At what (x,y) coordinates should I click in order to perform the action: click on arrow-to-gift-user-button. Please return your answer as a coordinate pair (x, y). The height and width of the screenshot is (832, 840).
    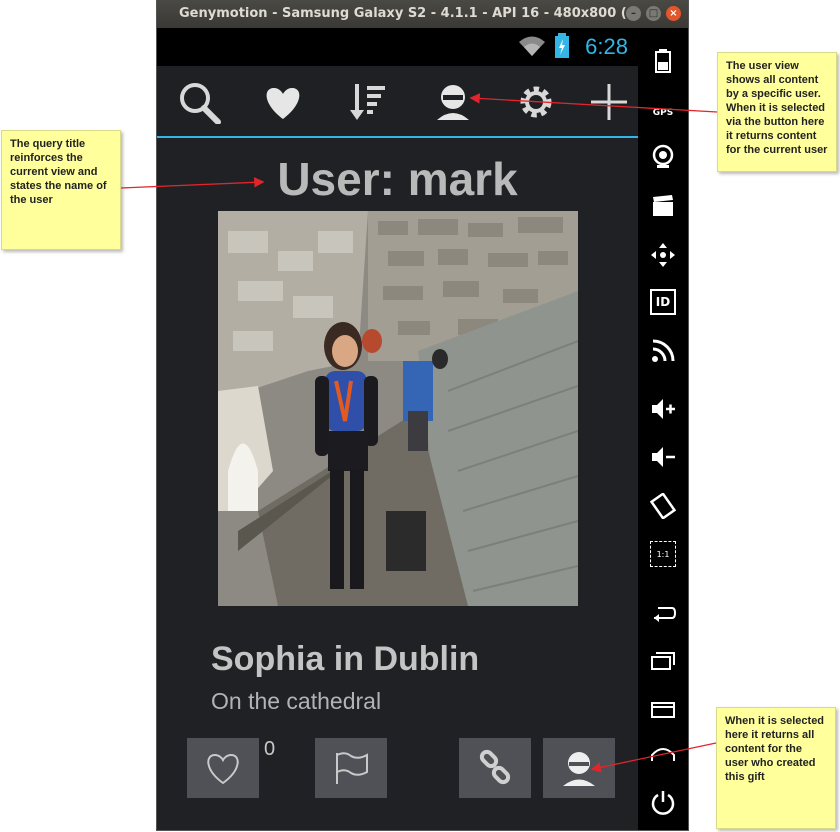
    Looking at the image, I should click on (653, 757).